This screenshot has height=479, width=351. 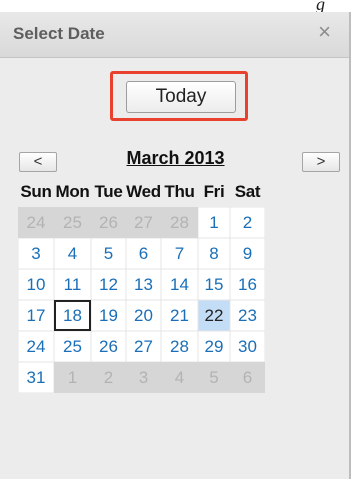 What do you see at coordinates (143, 377) in the screenshot?
I see `calendar-day-outside-month: 3` at bounding box center [143, 377].